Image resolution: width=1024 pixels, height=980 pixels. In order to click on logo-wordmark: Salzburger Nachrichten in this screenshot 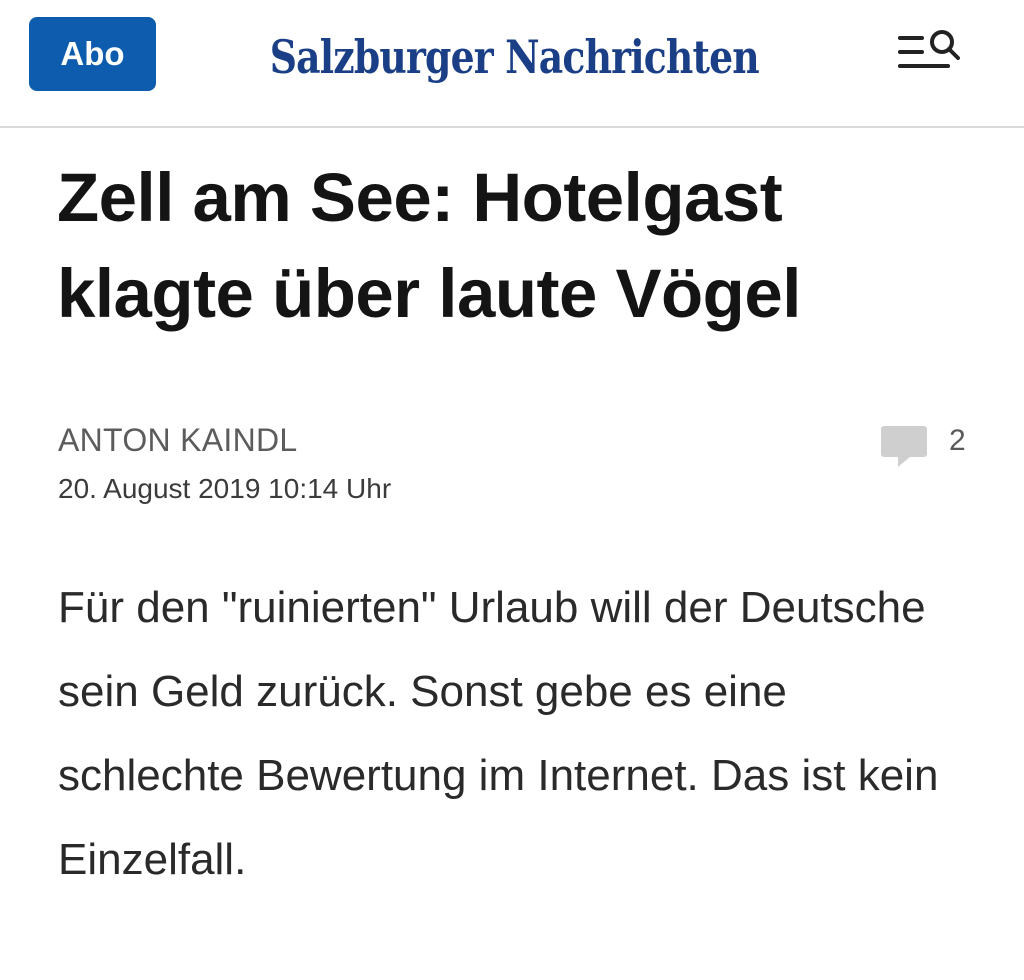, I will do `click(514, 57)`.